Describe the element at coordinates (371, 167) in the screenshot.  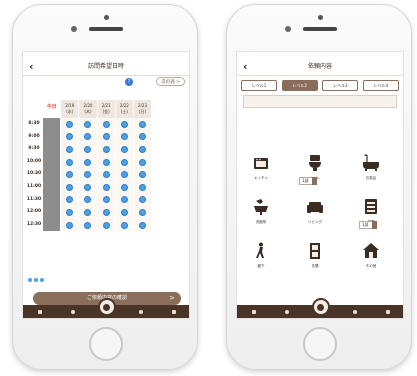
I see `place-bath: お風呂` at that location.